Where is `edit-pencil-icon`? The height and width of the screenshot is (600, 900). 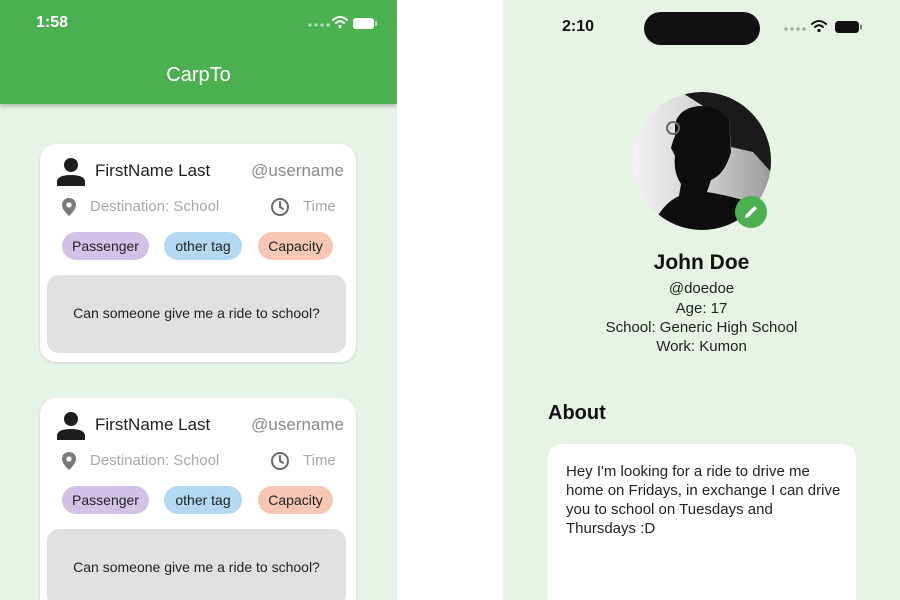
edit-pencil-icon is located at coordinates (751, 212).